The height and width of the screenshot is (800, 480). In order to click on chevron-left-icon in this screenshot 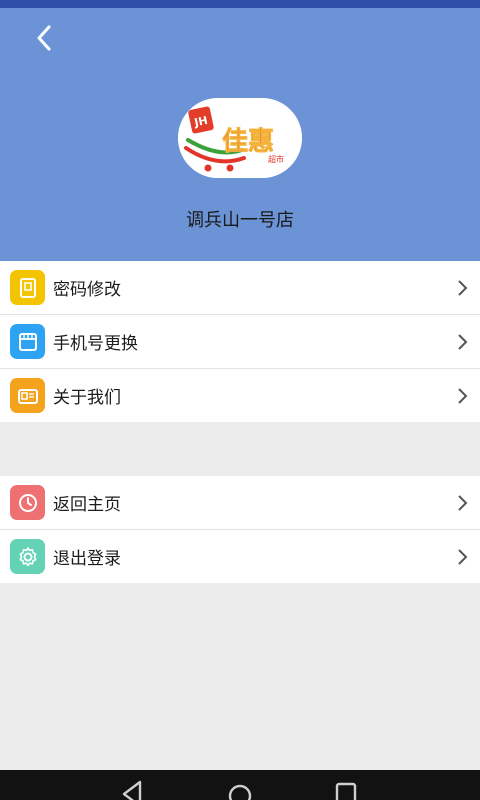, I will do `click(44, 38)`.